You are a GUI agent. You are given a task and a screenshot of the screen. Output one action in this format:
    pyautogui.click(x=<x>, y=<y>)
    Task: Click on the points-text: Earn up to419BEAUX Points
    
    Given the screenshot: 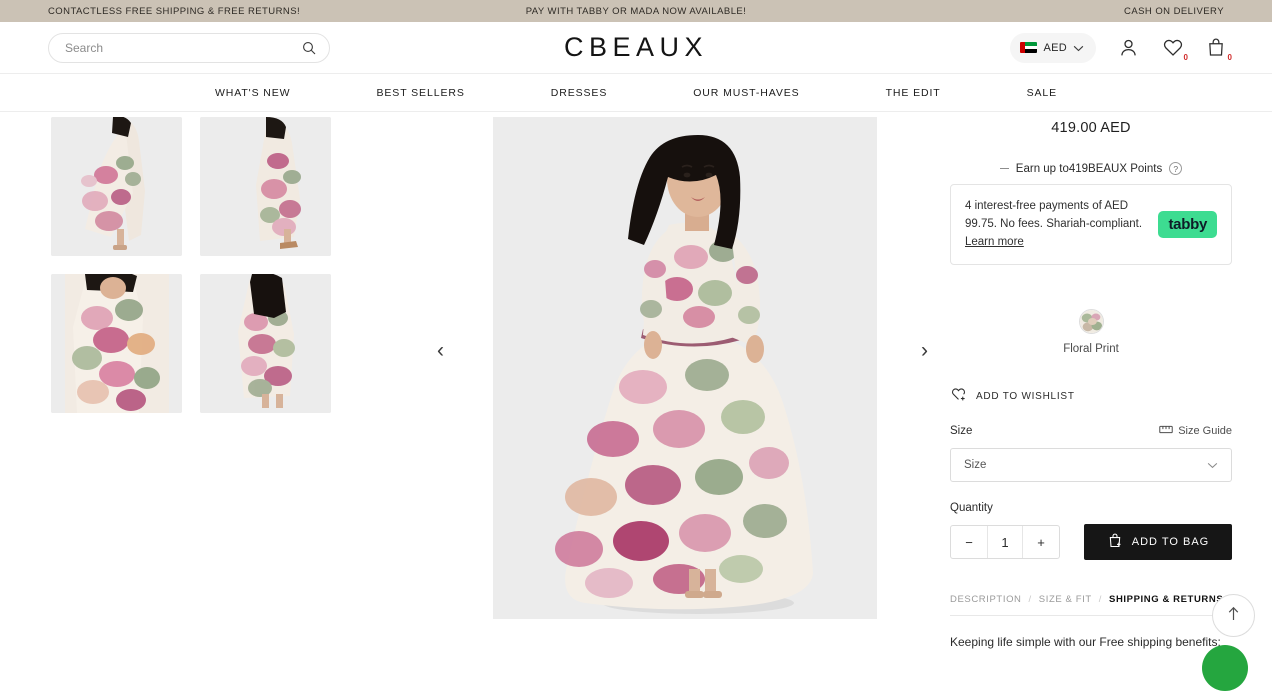 What is the action you would take?
    pyautogui.click(x=1089, y=168)
    